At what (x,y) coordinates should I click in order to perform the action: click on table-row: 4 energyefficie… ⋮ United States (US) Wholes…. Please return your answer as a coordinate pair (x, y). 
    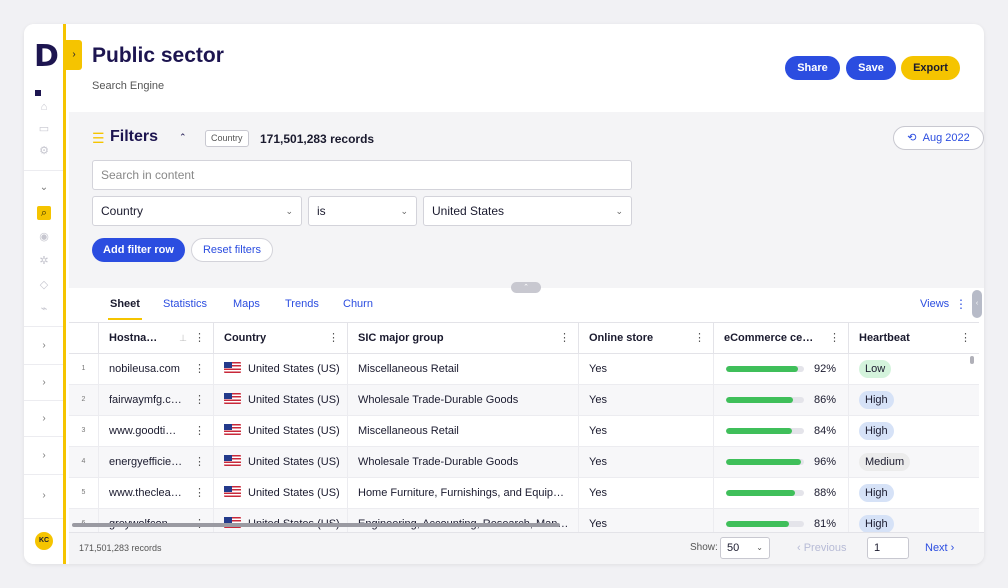
    Looking at the image, I should click on (524, 462).